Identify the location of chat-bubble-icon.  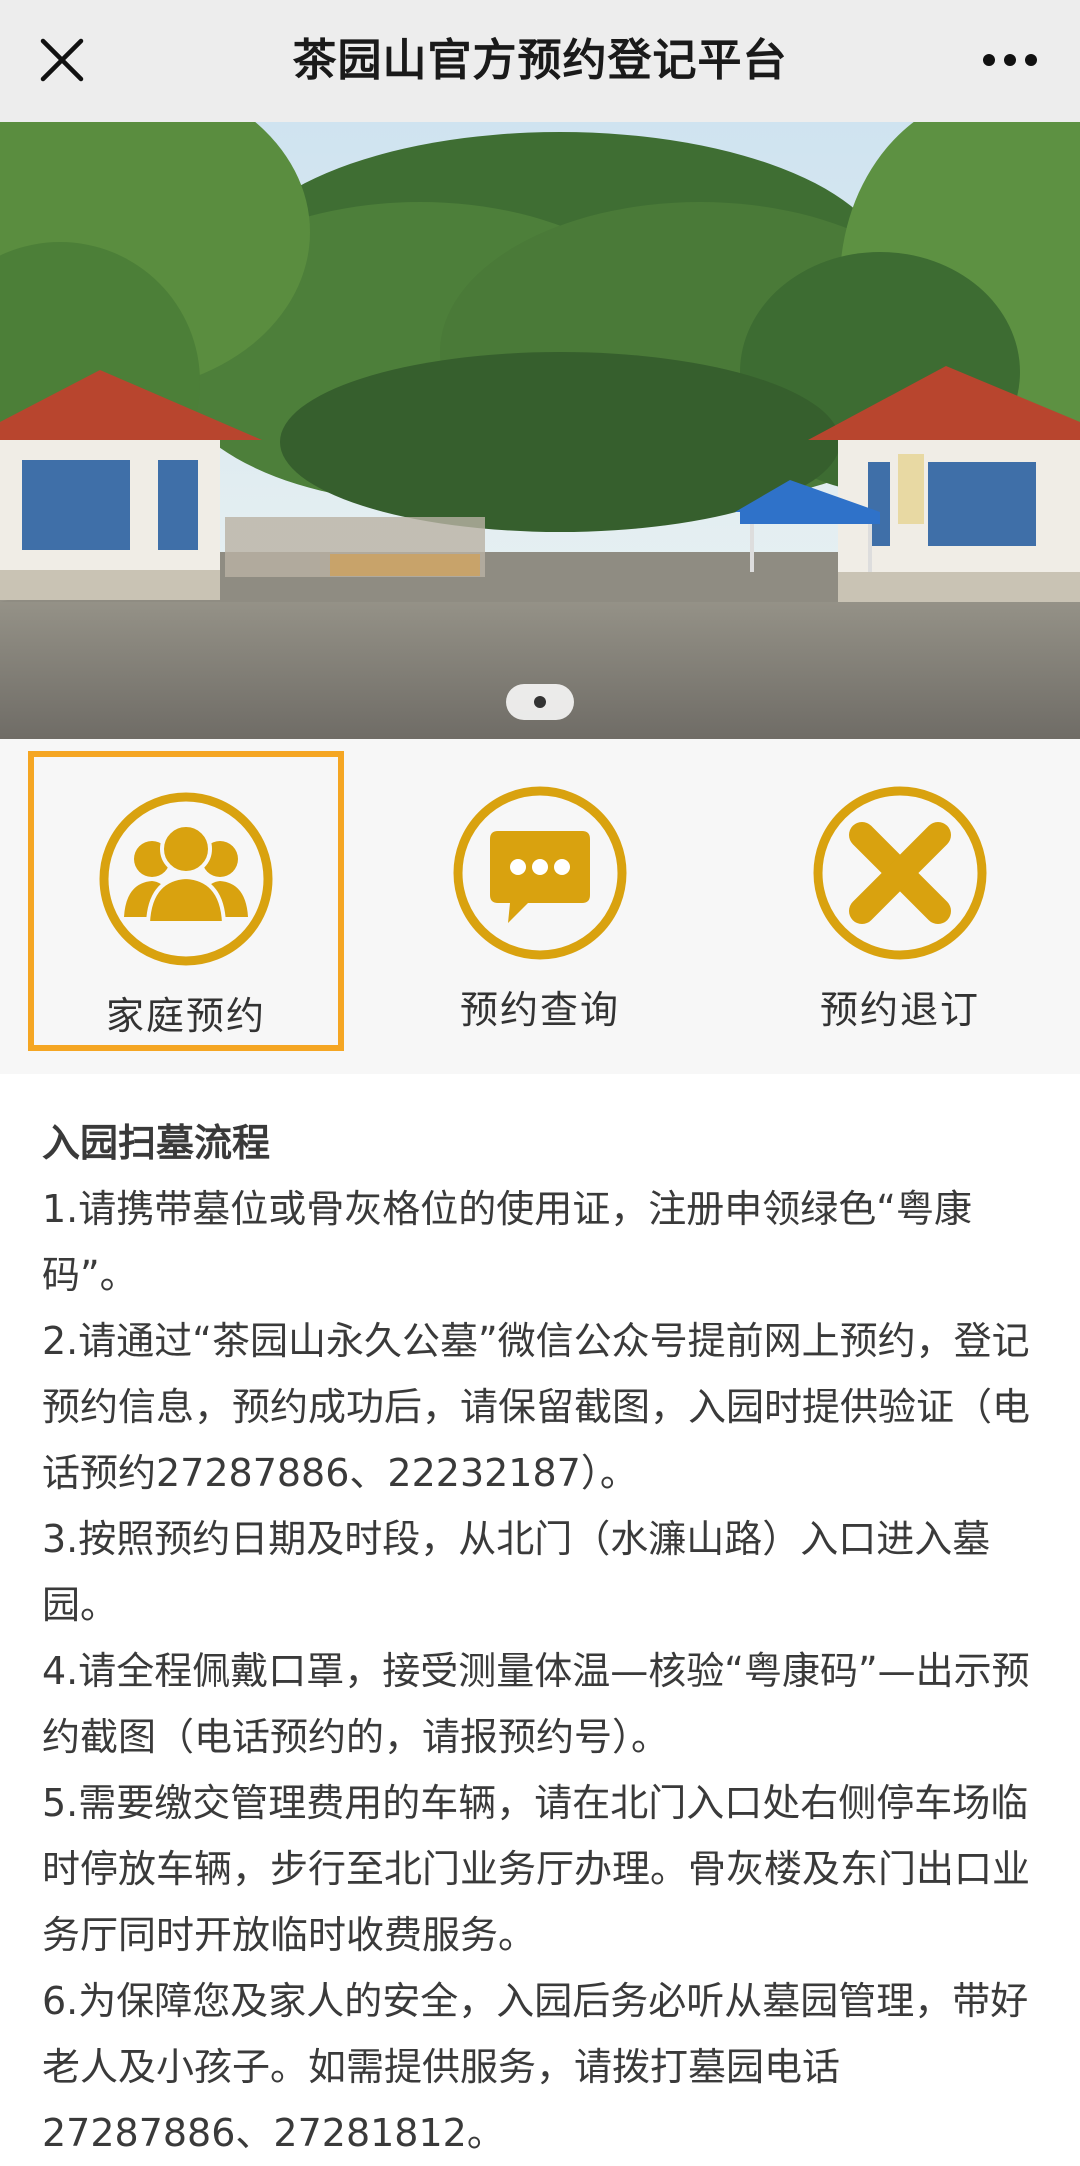
(540, 873).